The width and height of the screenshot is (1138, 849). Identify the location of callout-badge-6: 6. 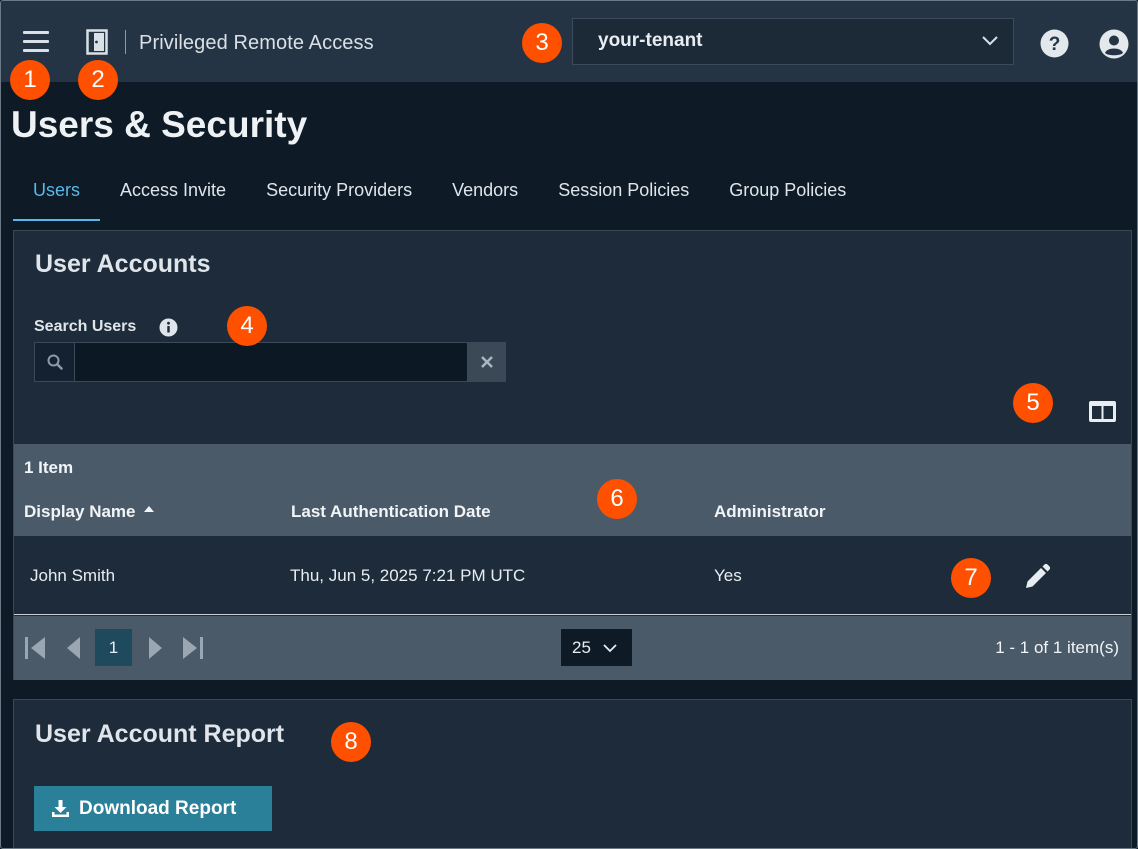
(617, 499).